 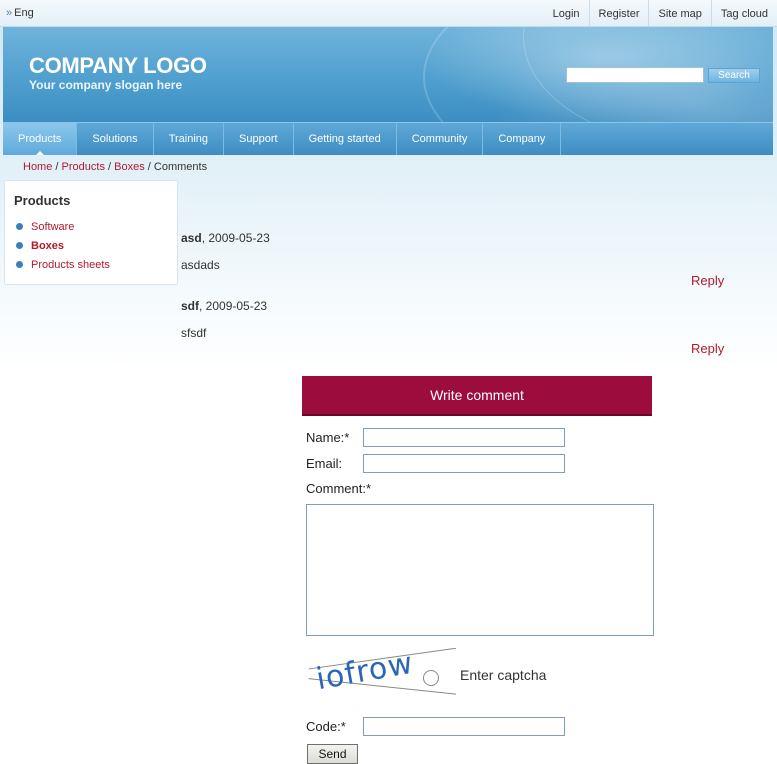 What do you see at coordinates (129, 167) in the screenshot?
I see `breadcrumb-boxes: Boxes` at bounding box center [129, 167].